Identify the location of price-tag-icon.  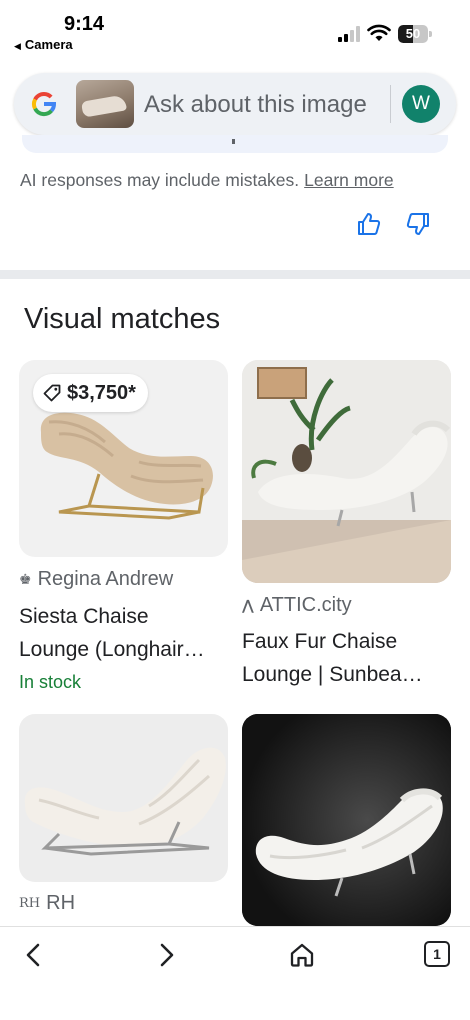
(52, 393).